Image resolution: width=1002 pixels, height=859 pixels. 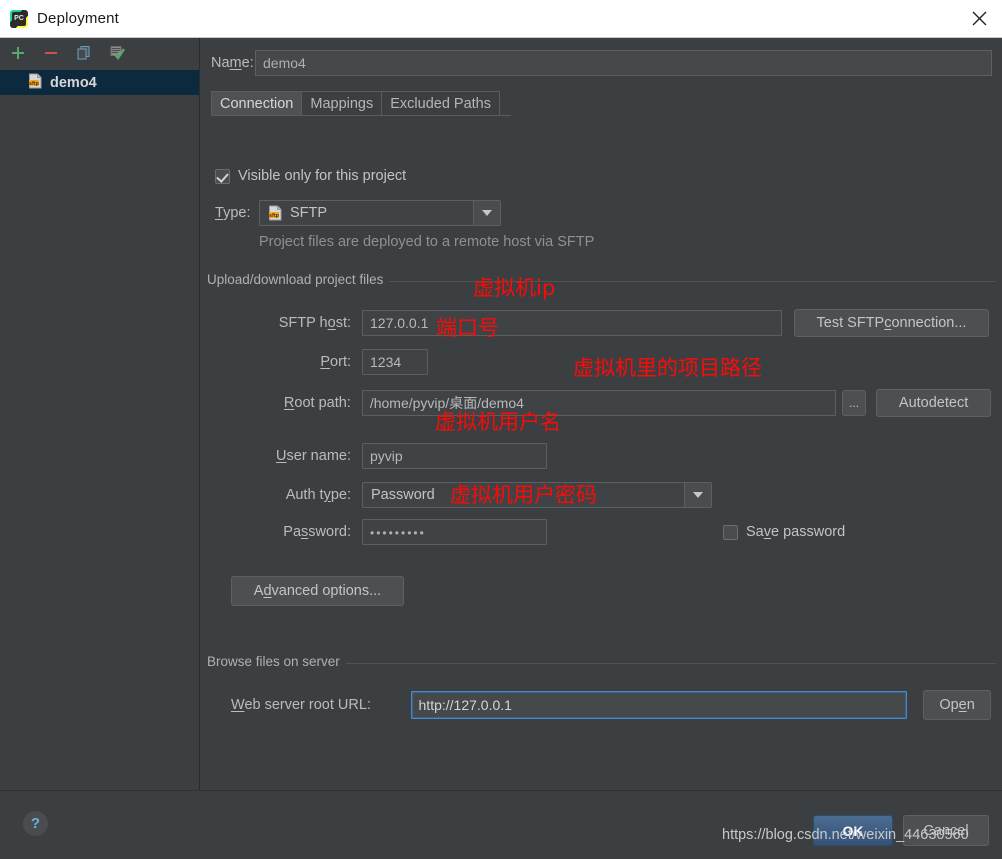 What do you see at coordinates (298, 279) in the screenshot?
I see `upload-group-title: Upload/download project files` at bounding box center [298, 279].